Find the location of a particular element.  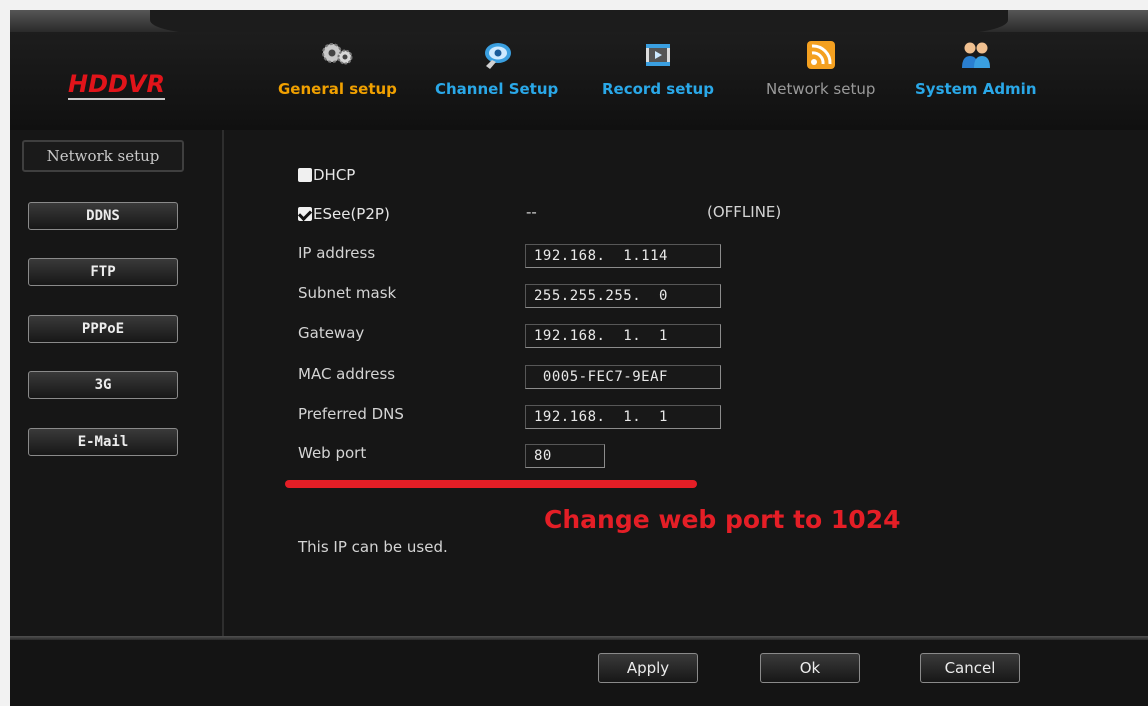

ip-address-label: IP address is located at coordinates (337, 253).